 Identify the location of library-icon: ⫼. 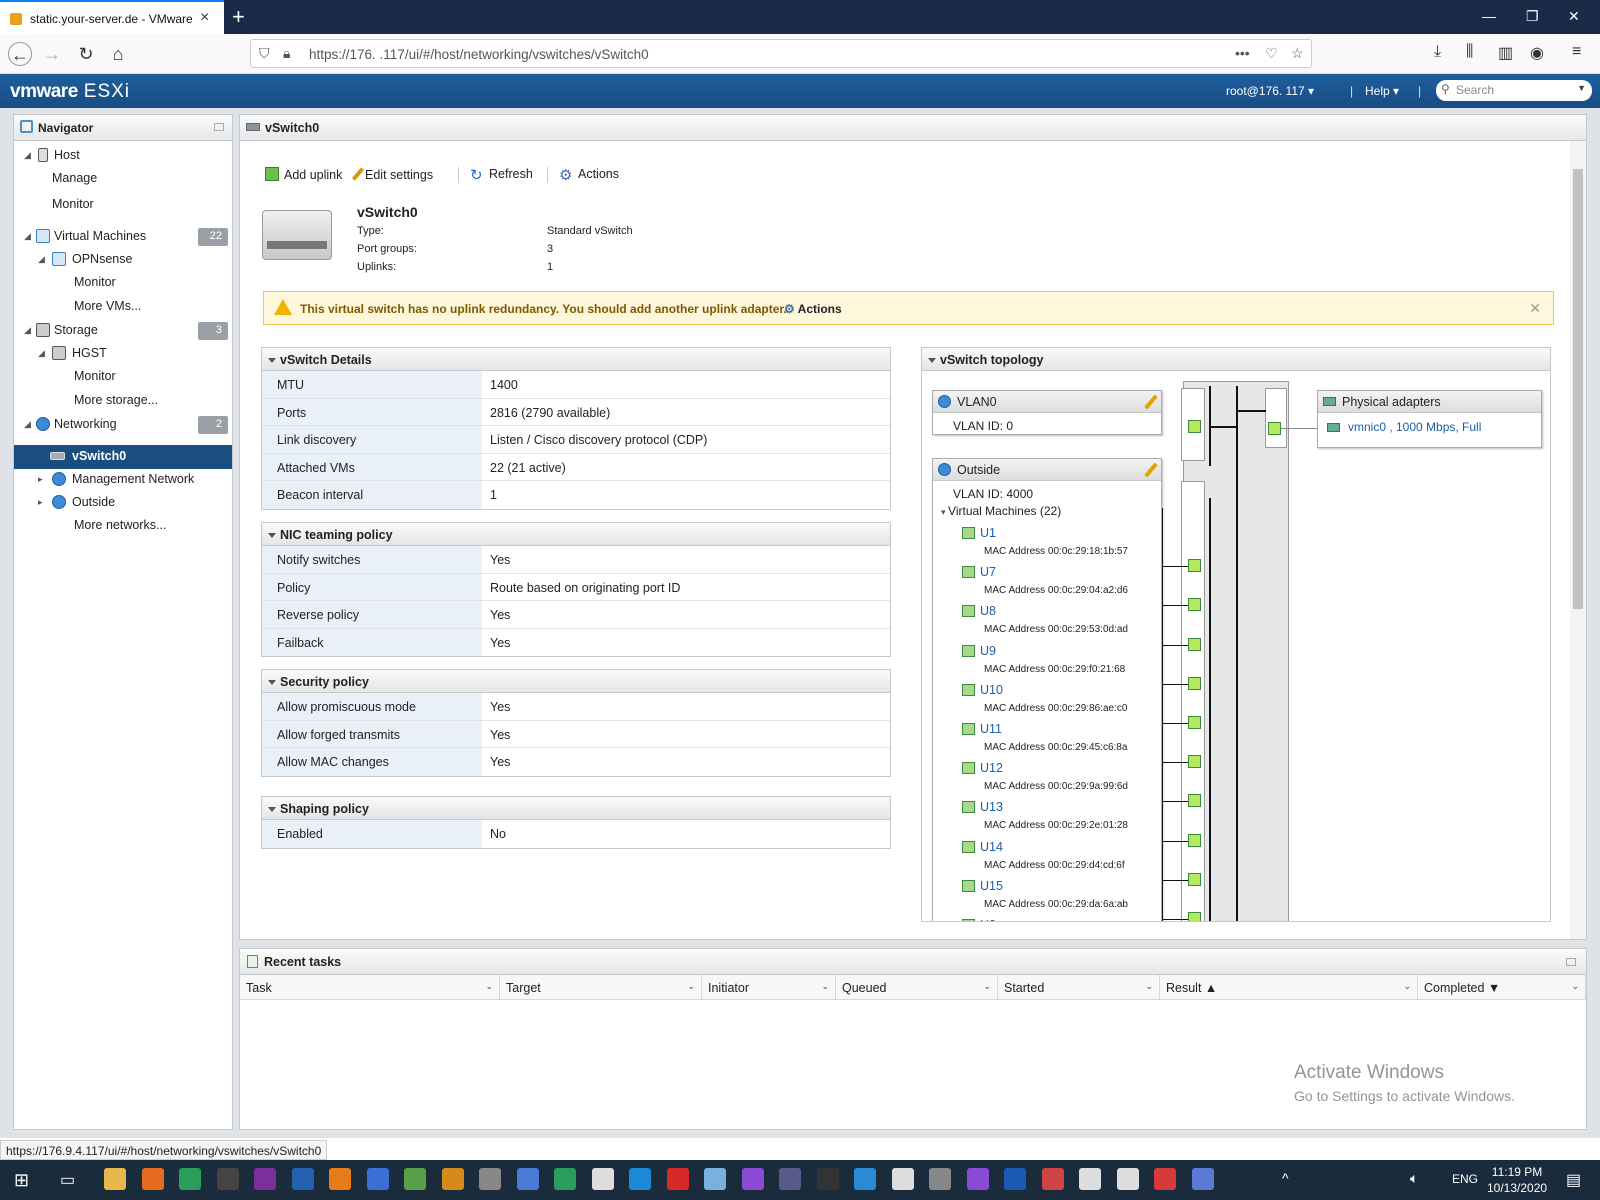
(1469, 52).